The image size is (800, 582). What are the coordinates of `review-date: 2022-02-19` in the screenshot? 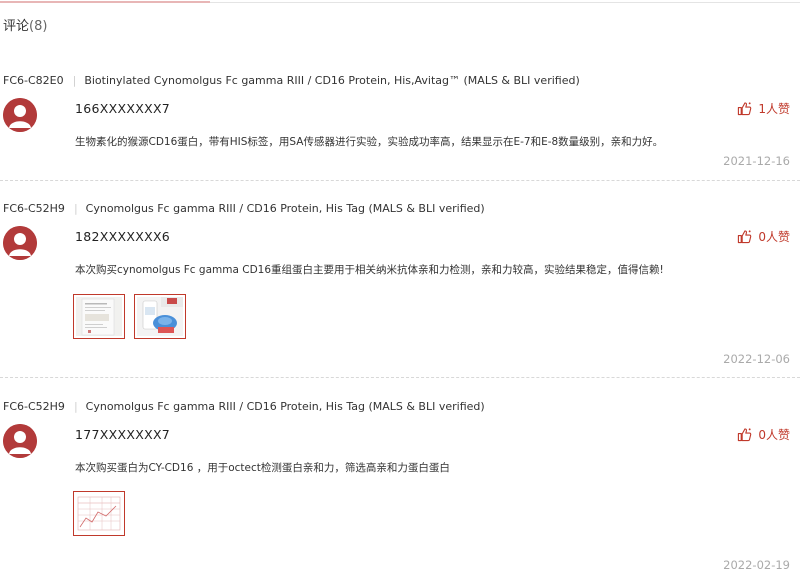 It's located at (756, 565).